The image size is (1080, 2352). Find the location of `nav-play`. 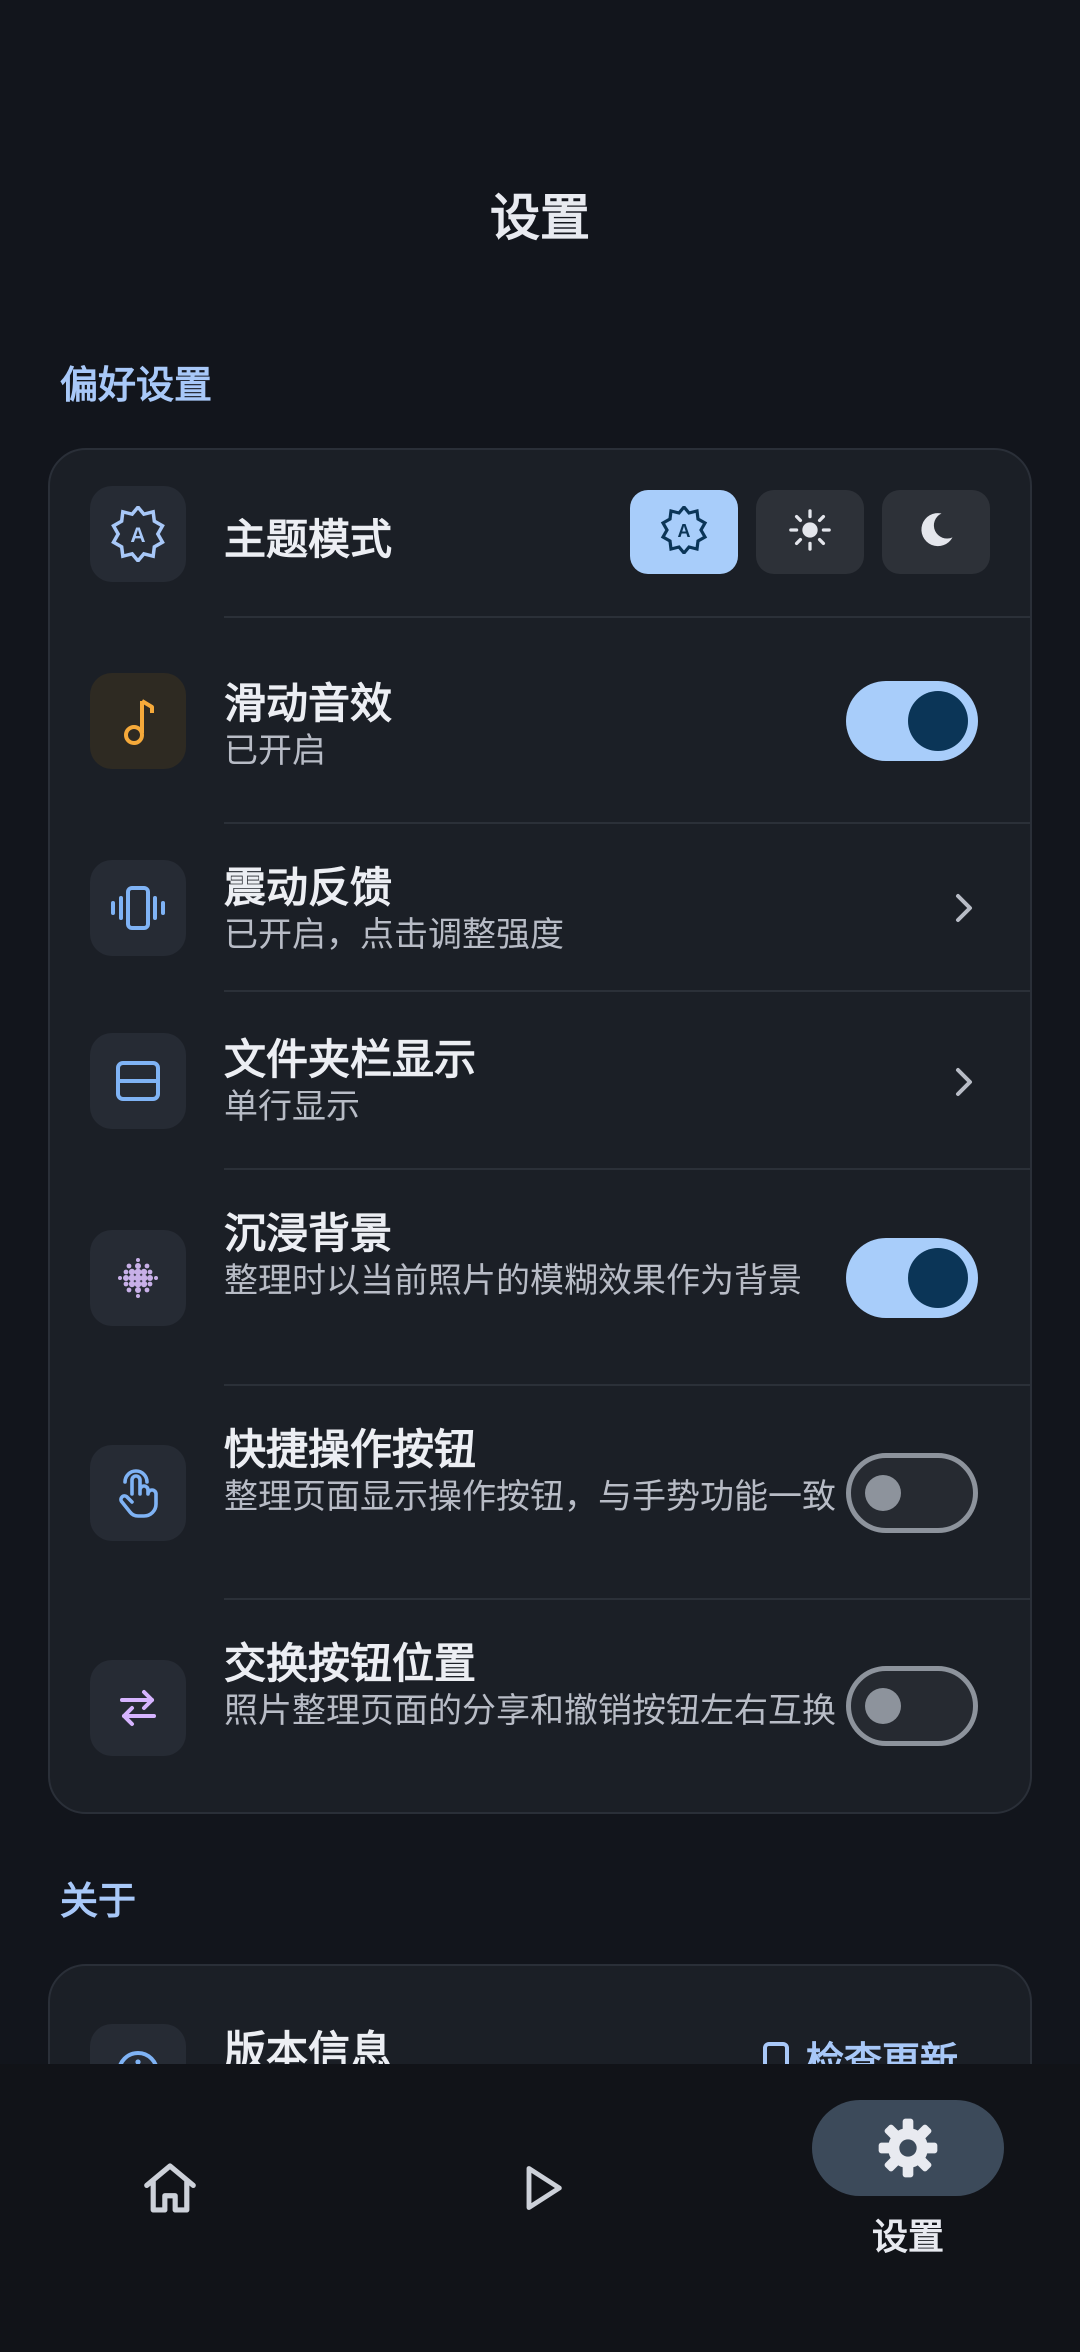

nav-play is located at coordinates (542, 2188).